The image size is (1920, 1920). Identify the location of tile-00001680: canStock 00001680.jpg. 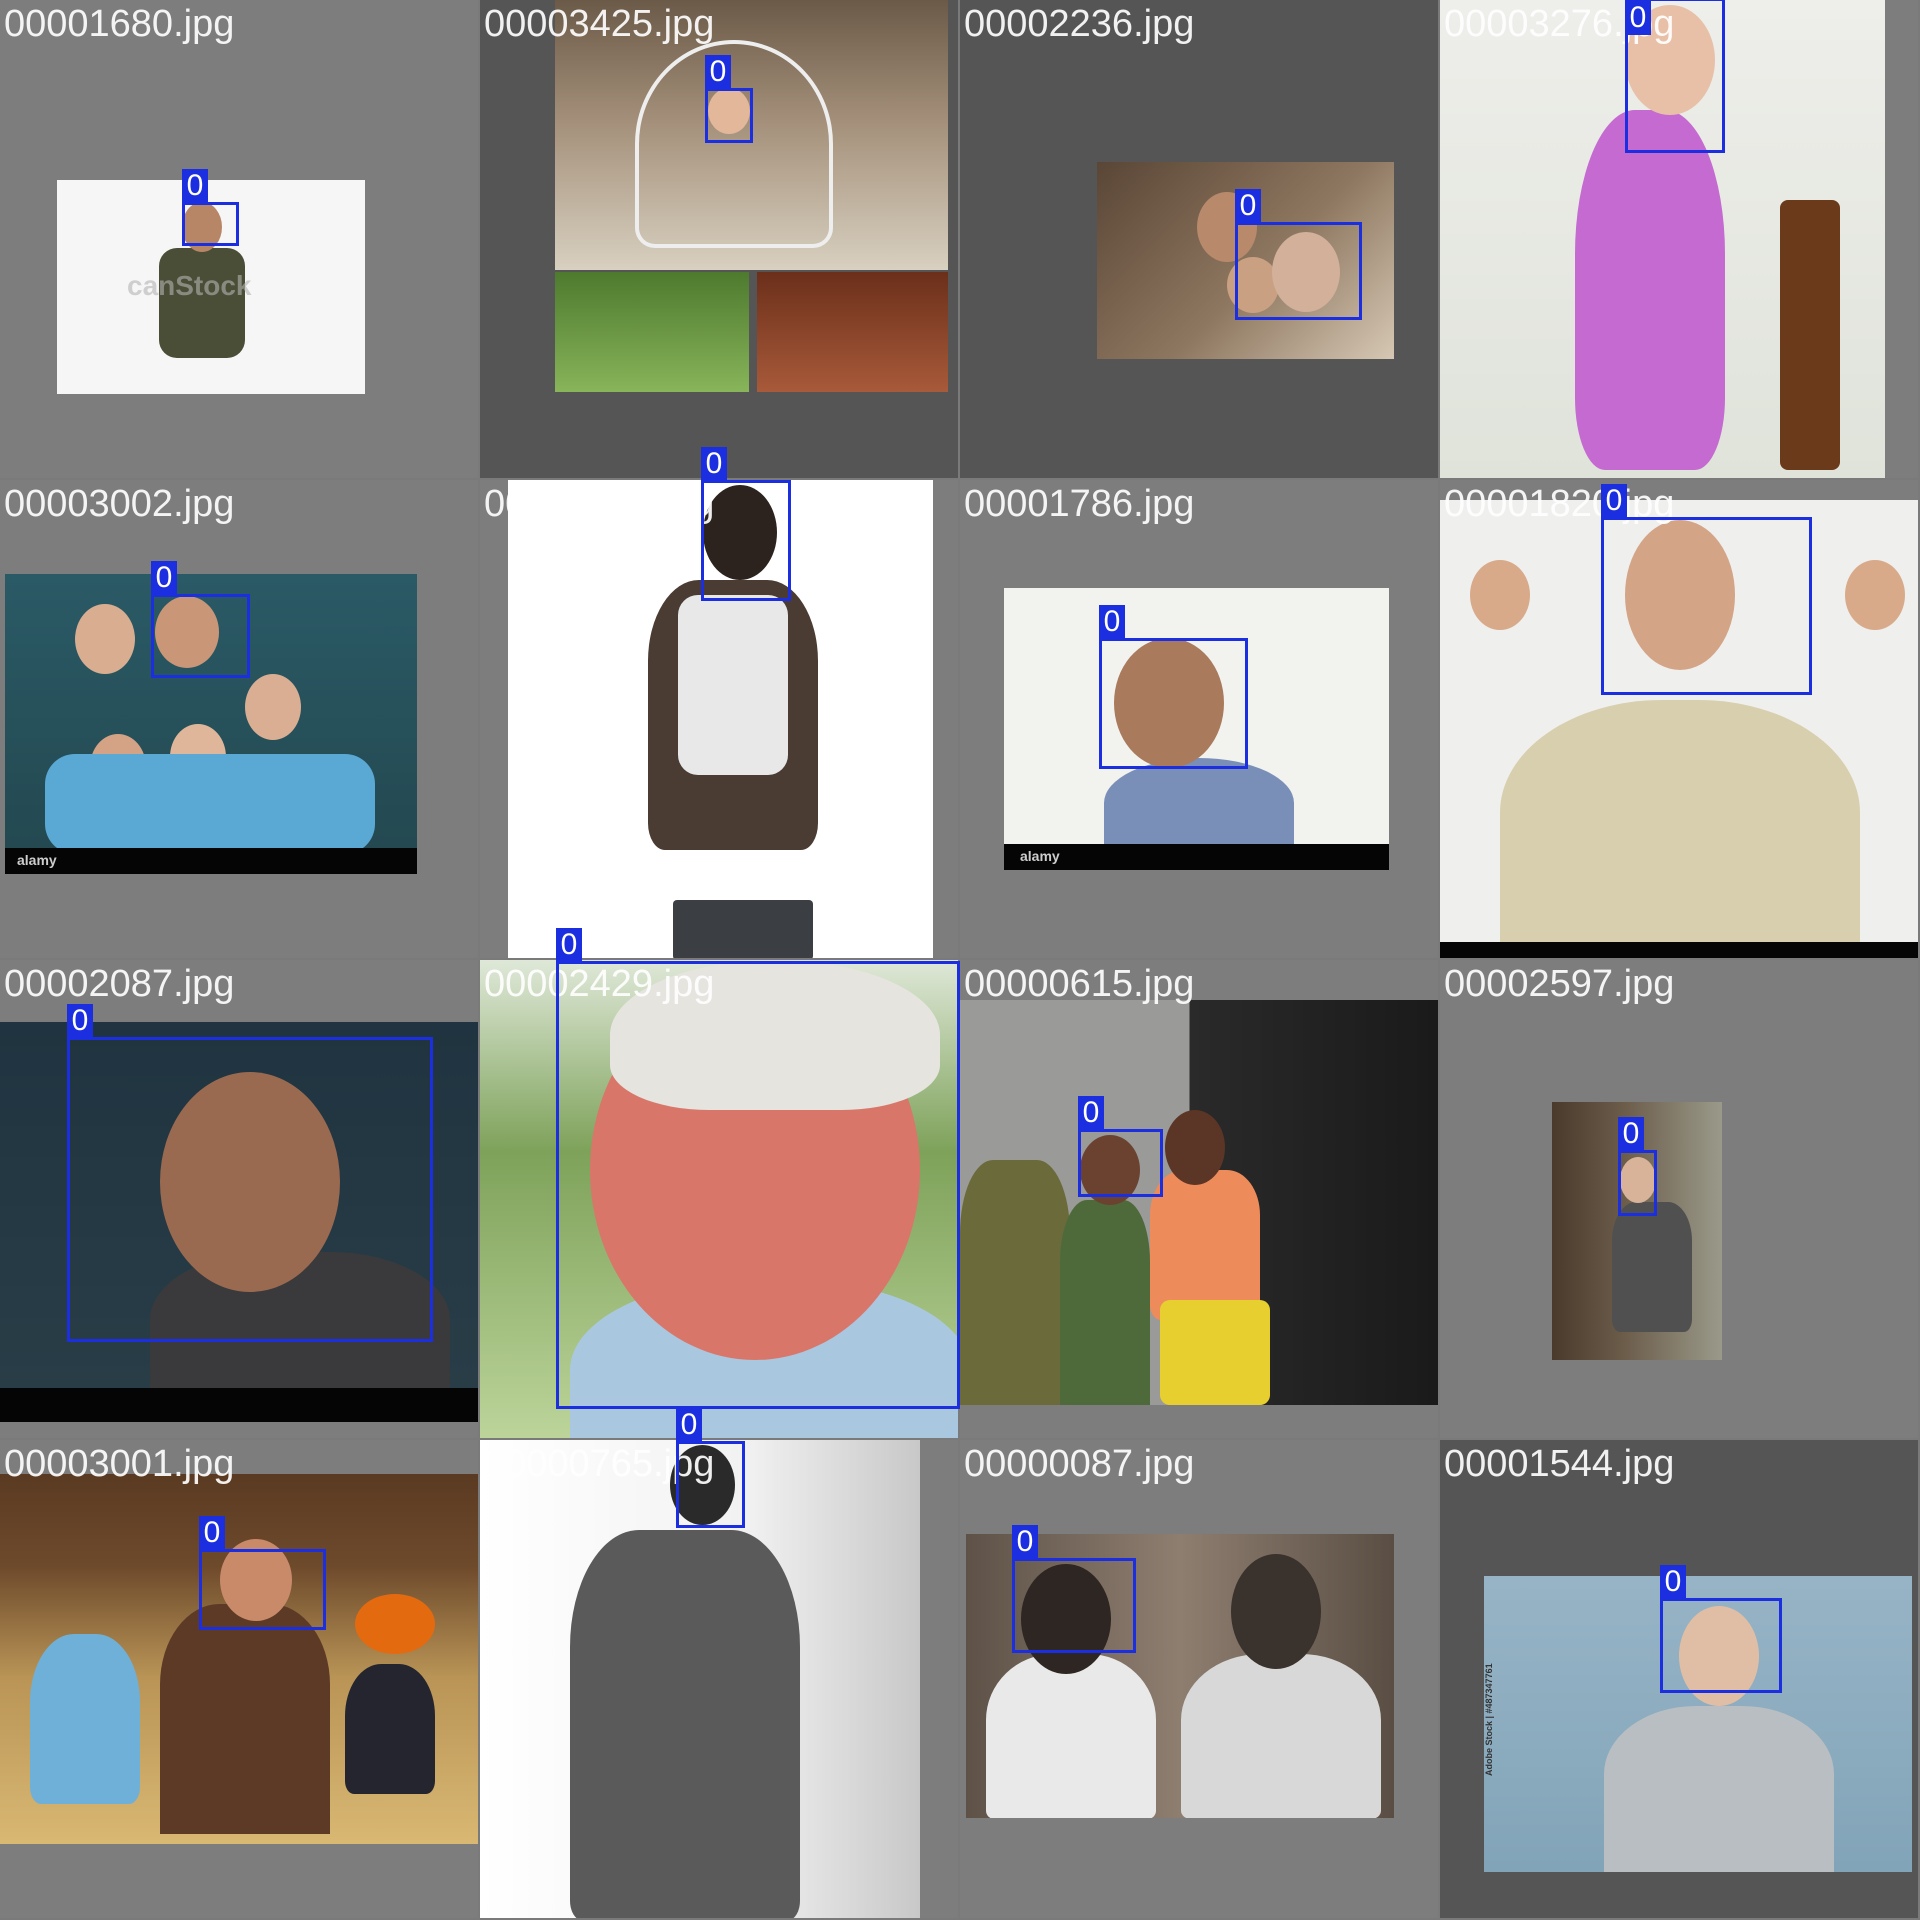
(239, 239).